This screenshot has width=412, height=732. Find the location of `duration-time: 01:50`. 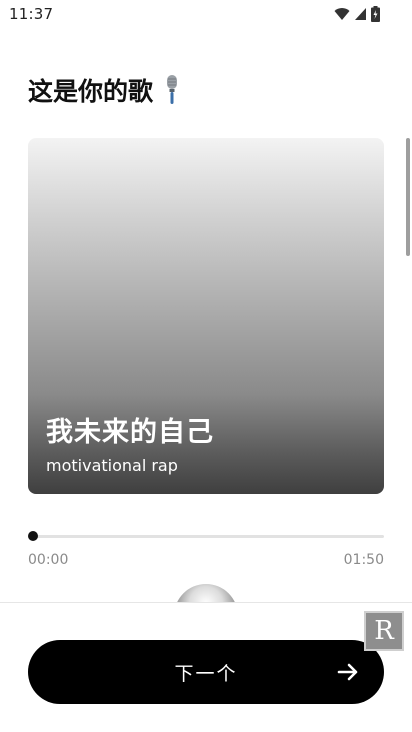

duration-time: 01:50 is located at coordinates (363, 560).